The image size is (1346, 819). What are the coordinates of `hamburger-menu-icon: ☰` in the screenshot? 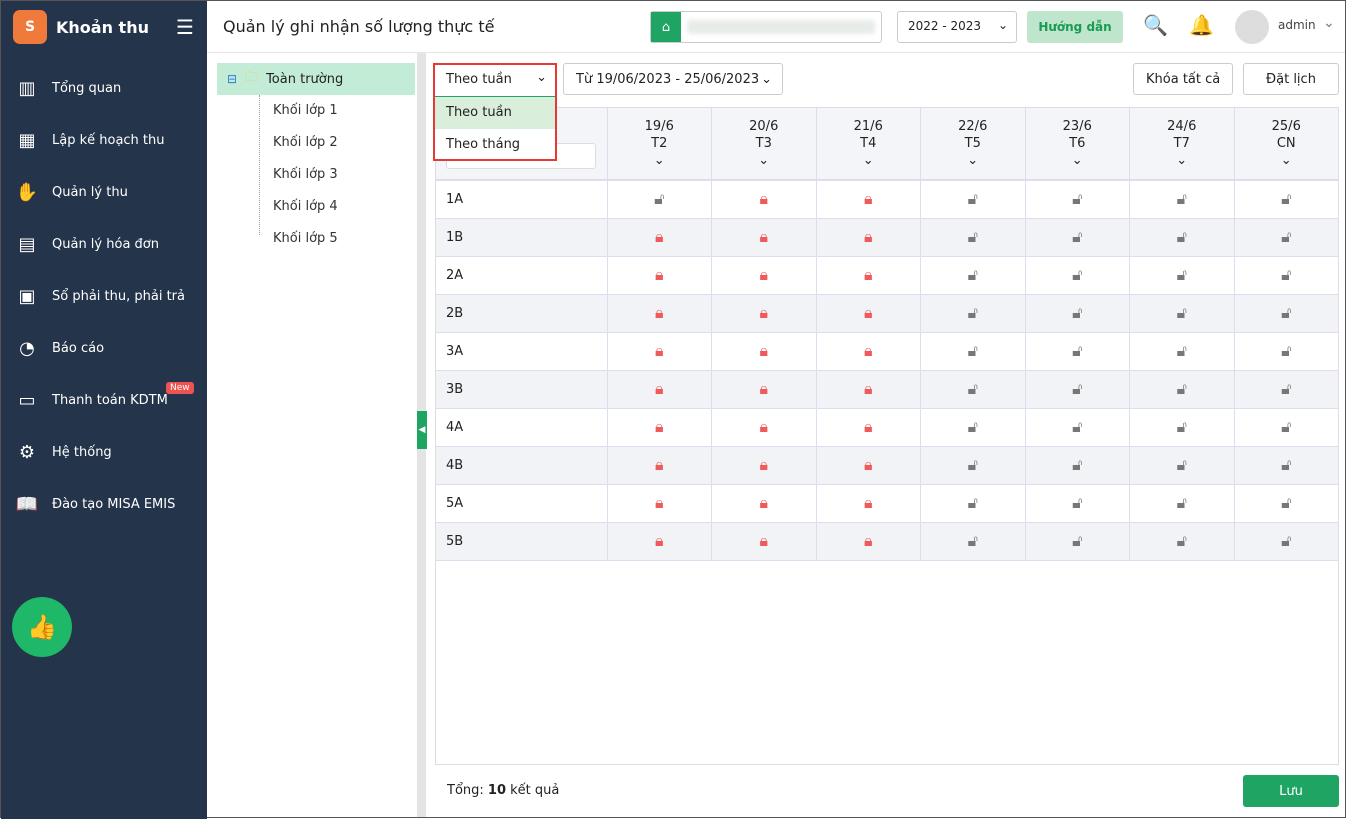 It's located at (185, 27).